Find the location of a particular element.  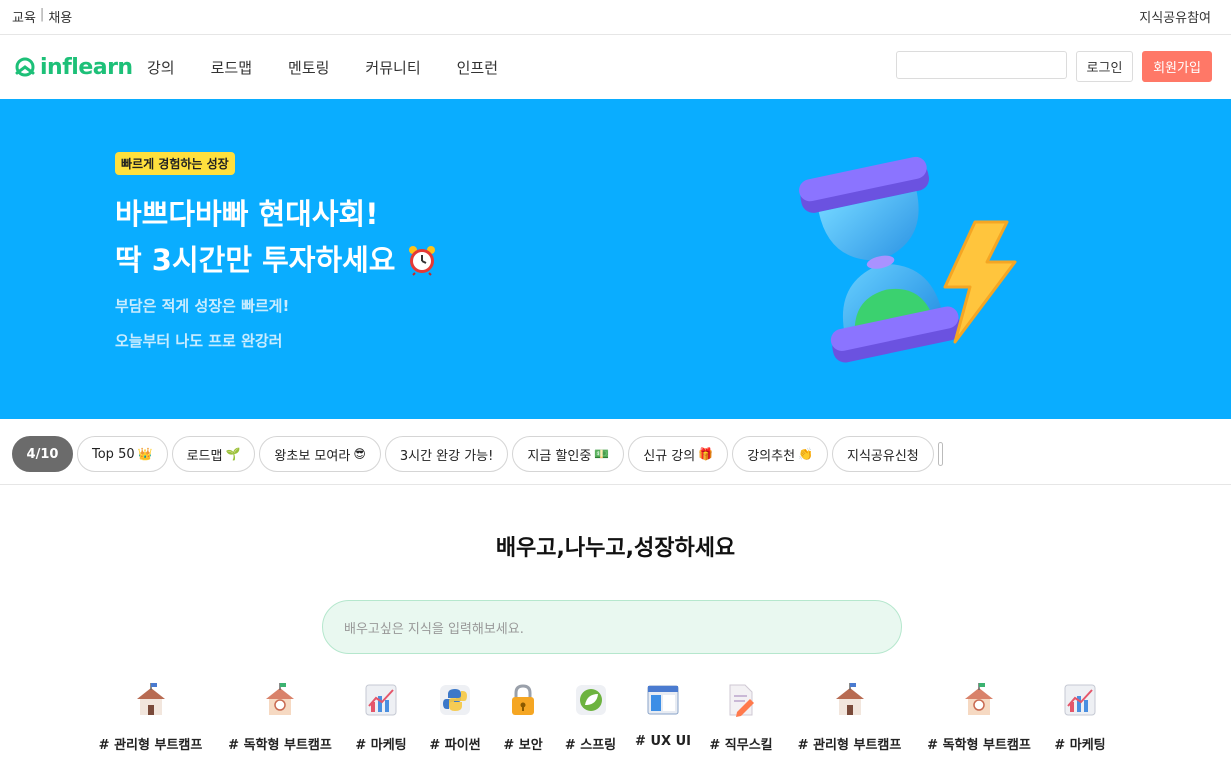

chip-discount: 지금 할인중 💵 is located at coordinates (568, 454).